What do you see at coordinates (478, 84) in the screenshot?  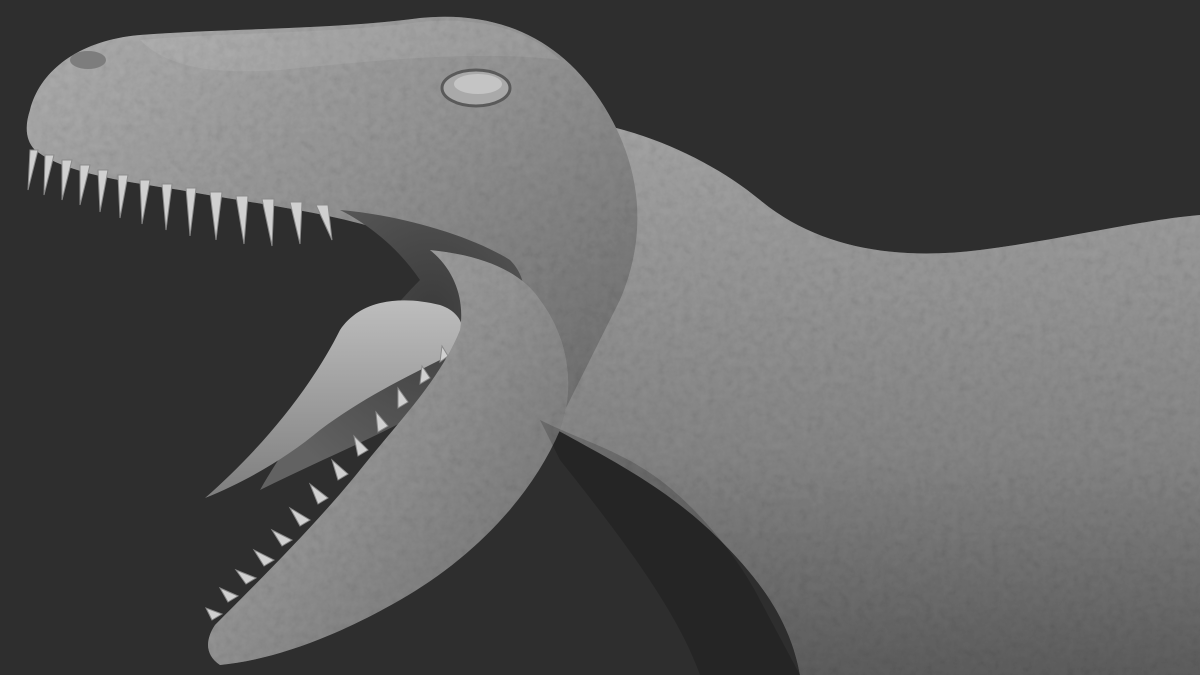 I see `eye-lid-highlight` at bounding box center [478, 84].